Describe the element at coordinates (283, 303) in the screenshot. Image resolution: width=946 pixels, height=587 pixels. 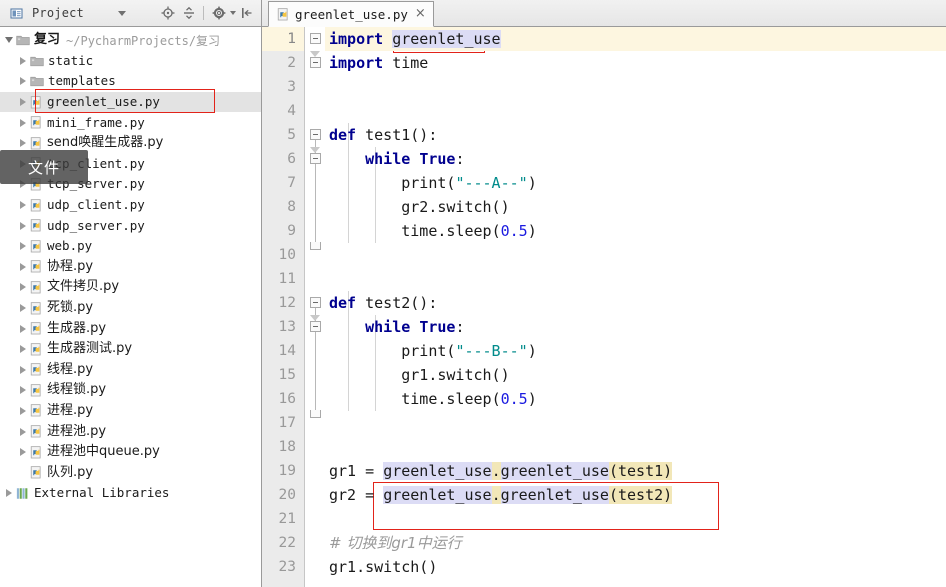
I see `line-number-12: 12` at that location.